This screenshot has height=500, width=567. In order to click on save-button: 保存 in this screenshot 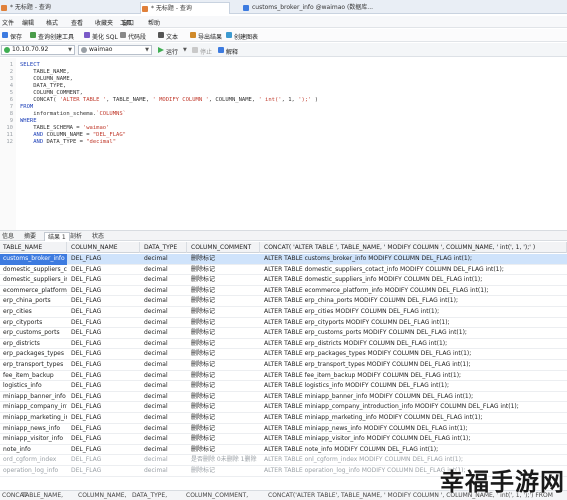, I will do `click(12, 36)`.